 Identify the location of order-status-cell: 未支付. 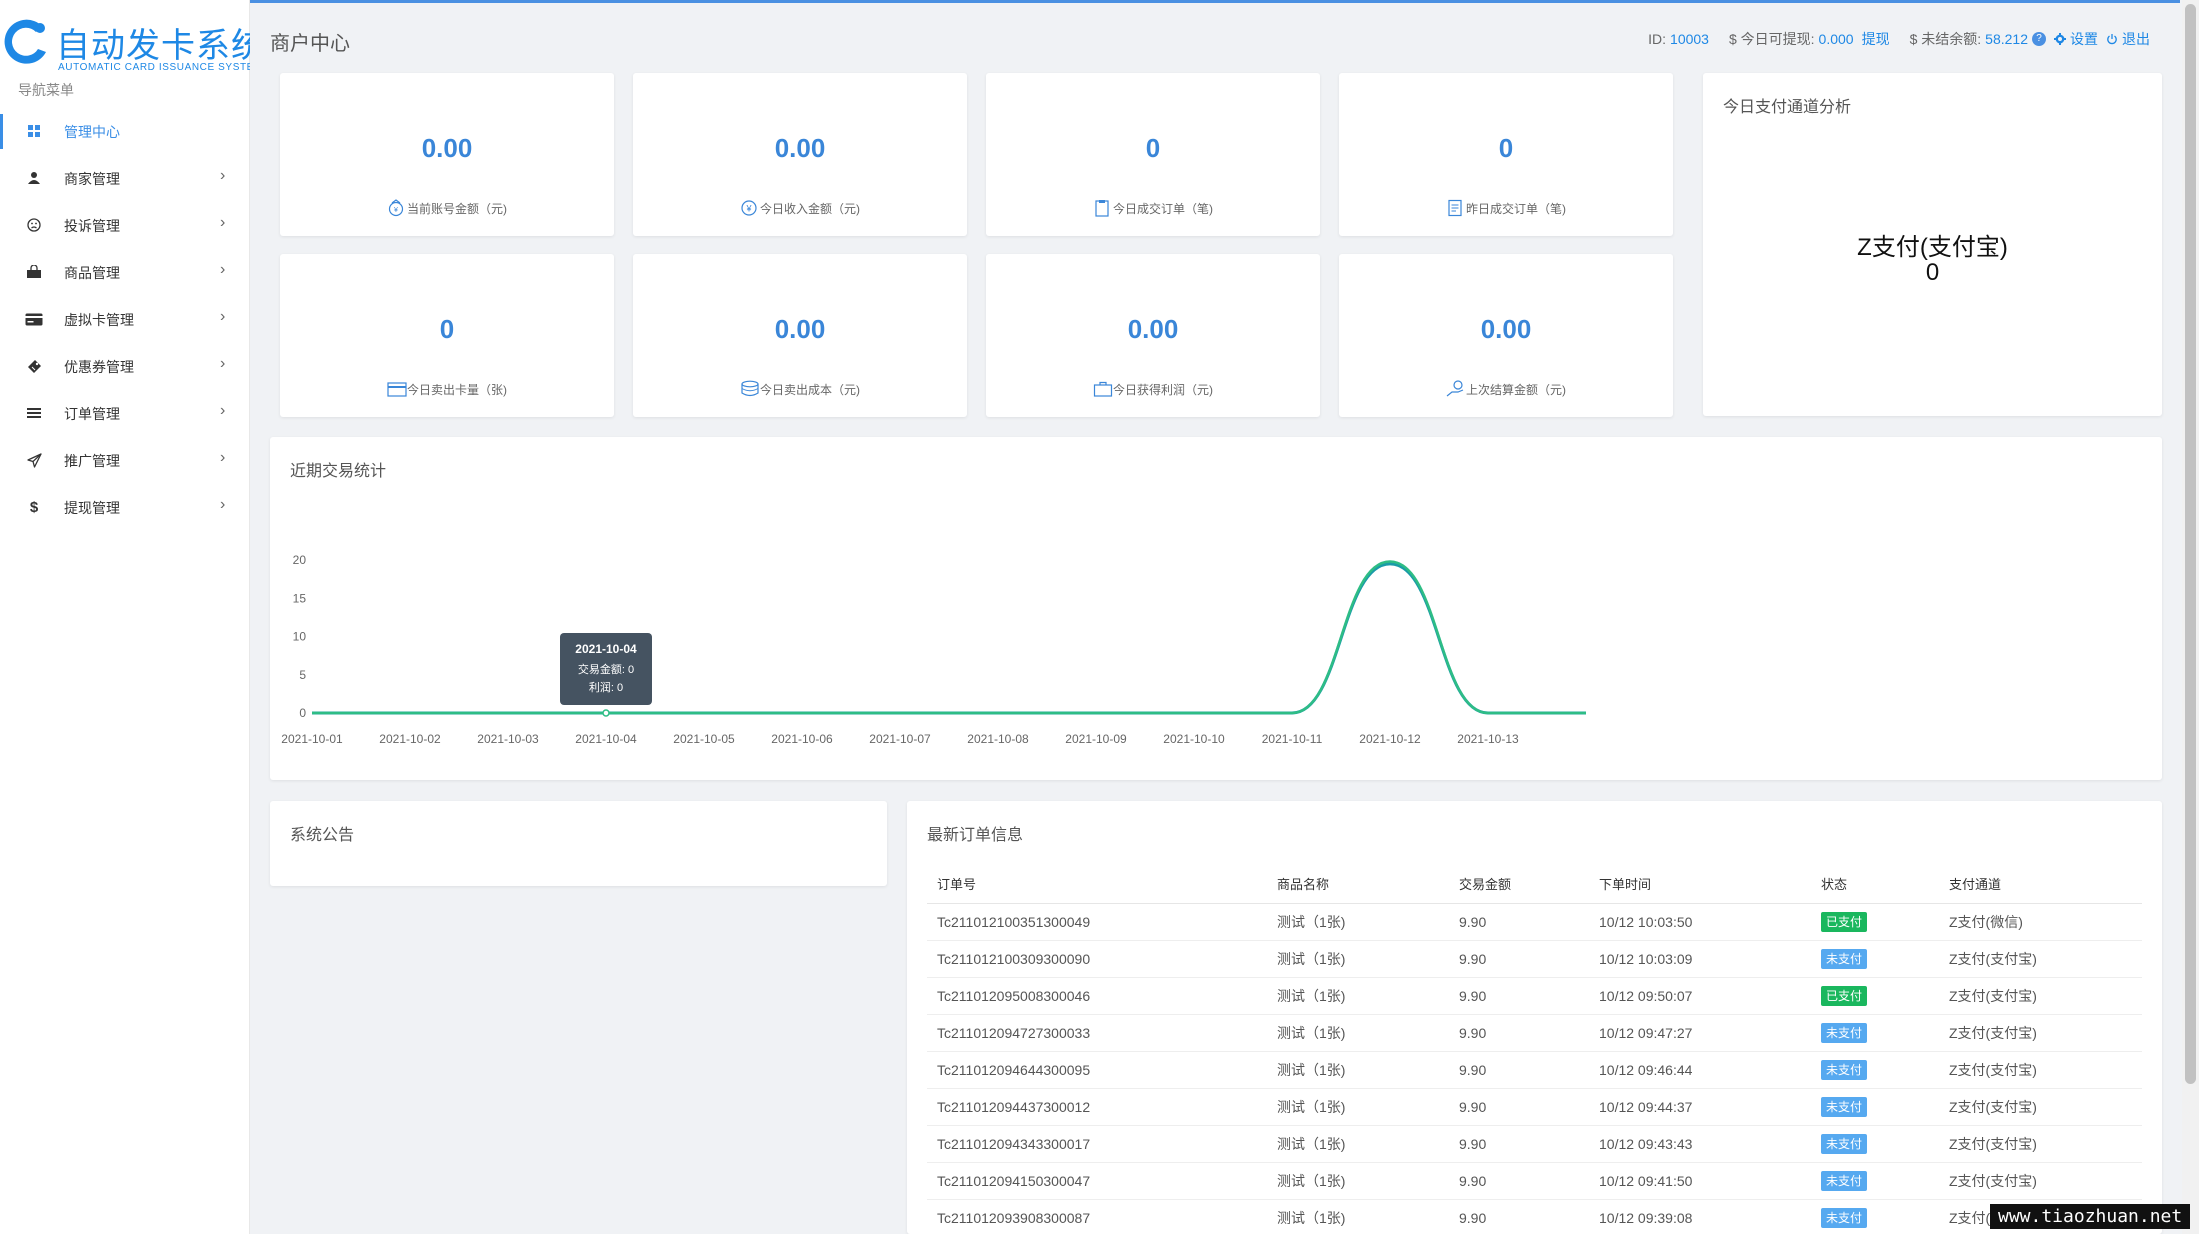
(1875, 1107).